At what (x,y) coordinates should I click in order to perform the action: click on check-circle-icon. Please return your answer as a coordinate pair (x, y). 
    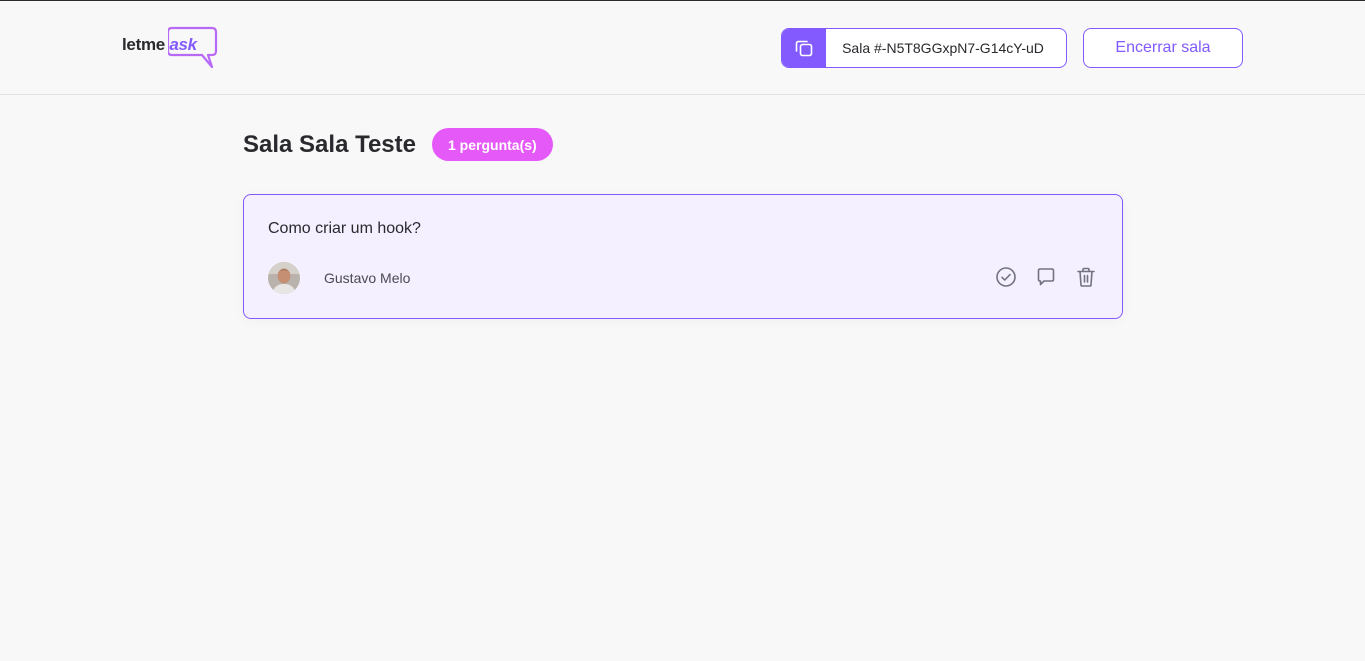
    Looking at the image, I should click on (1006, 277).